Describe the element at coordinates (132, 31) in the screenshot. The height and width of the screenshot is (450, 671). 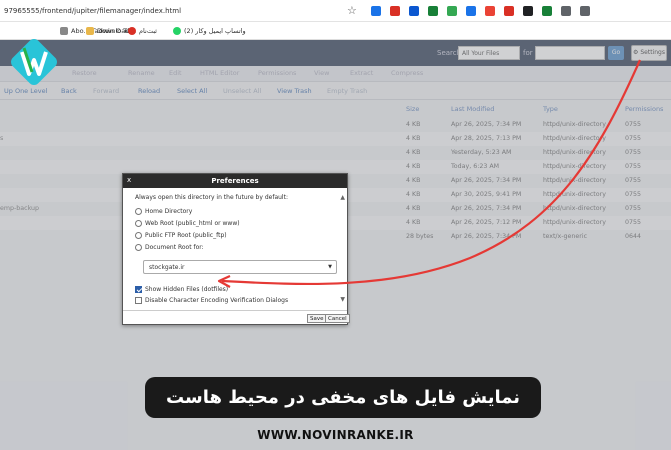
I see `site-favicon-icon` at that location.